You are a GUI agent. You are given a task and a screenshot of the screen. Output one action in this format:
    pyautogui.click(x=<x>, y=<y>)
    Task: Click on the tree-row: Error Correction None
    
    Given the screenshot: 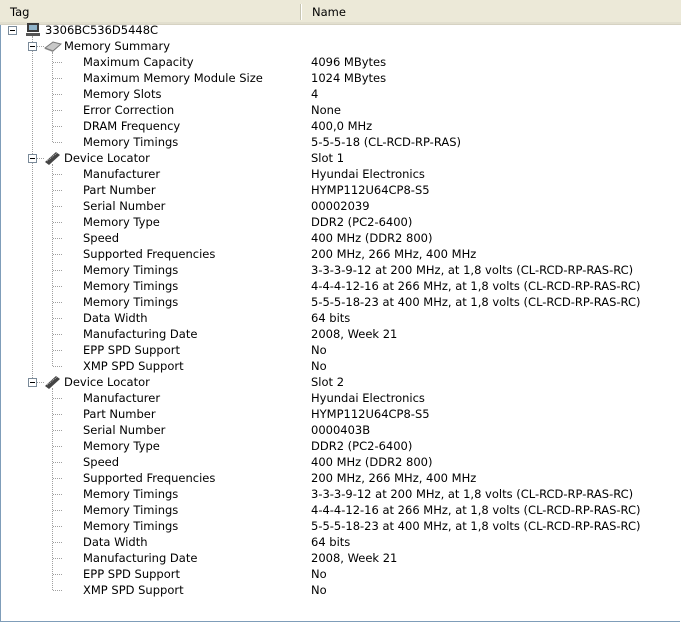 What is the action you would take?
    pyautogui.click(x=340, y=110)
    